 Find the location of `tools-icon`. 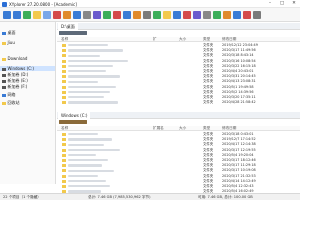

tools-icon is located at coordinates (207, 15).